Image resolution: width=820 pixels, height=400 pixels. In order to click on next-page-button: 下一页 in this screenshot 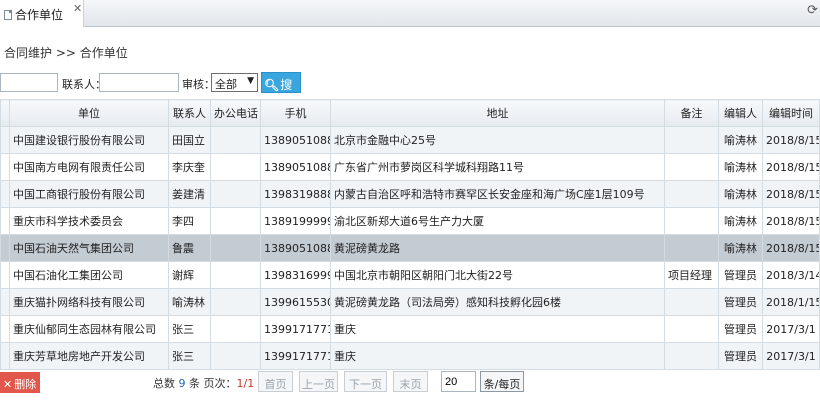, I will do `click(365, 381)`.